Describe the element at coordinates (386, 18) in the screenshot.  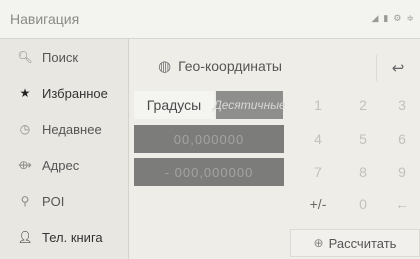
I see `bluetooth-icon: ▮` at that location.